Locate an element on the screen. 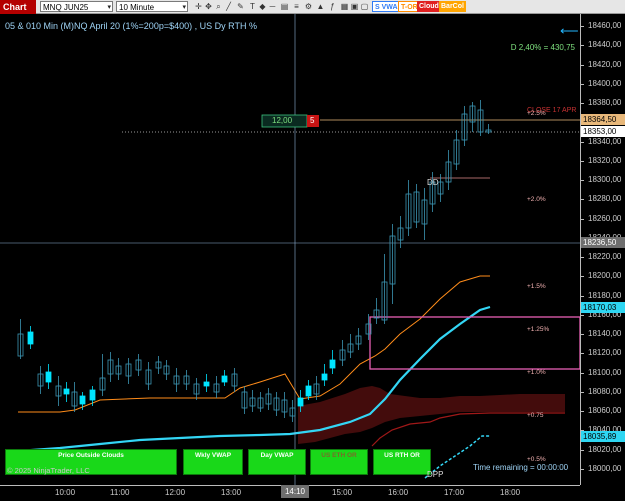 This screenshot has height=501, width=625. cloud-area is located at coordinates (431, 415).